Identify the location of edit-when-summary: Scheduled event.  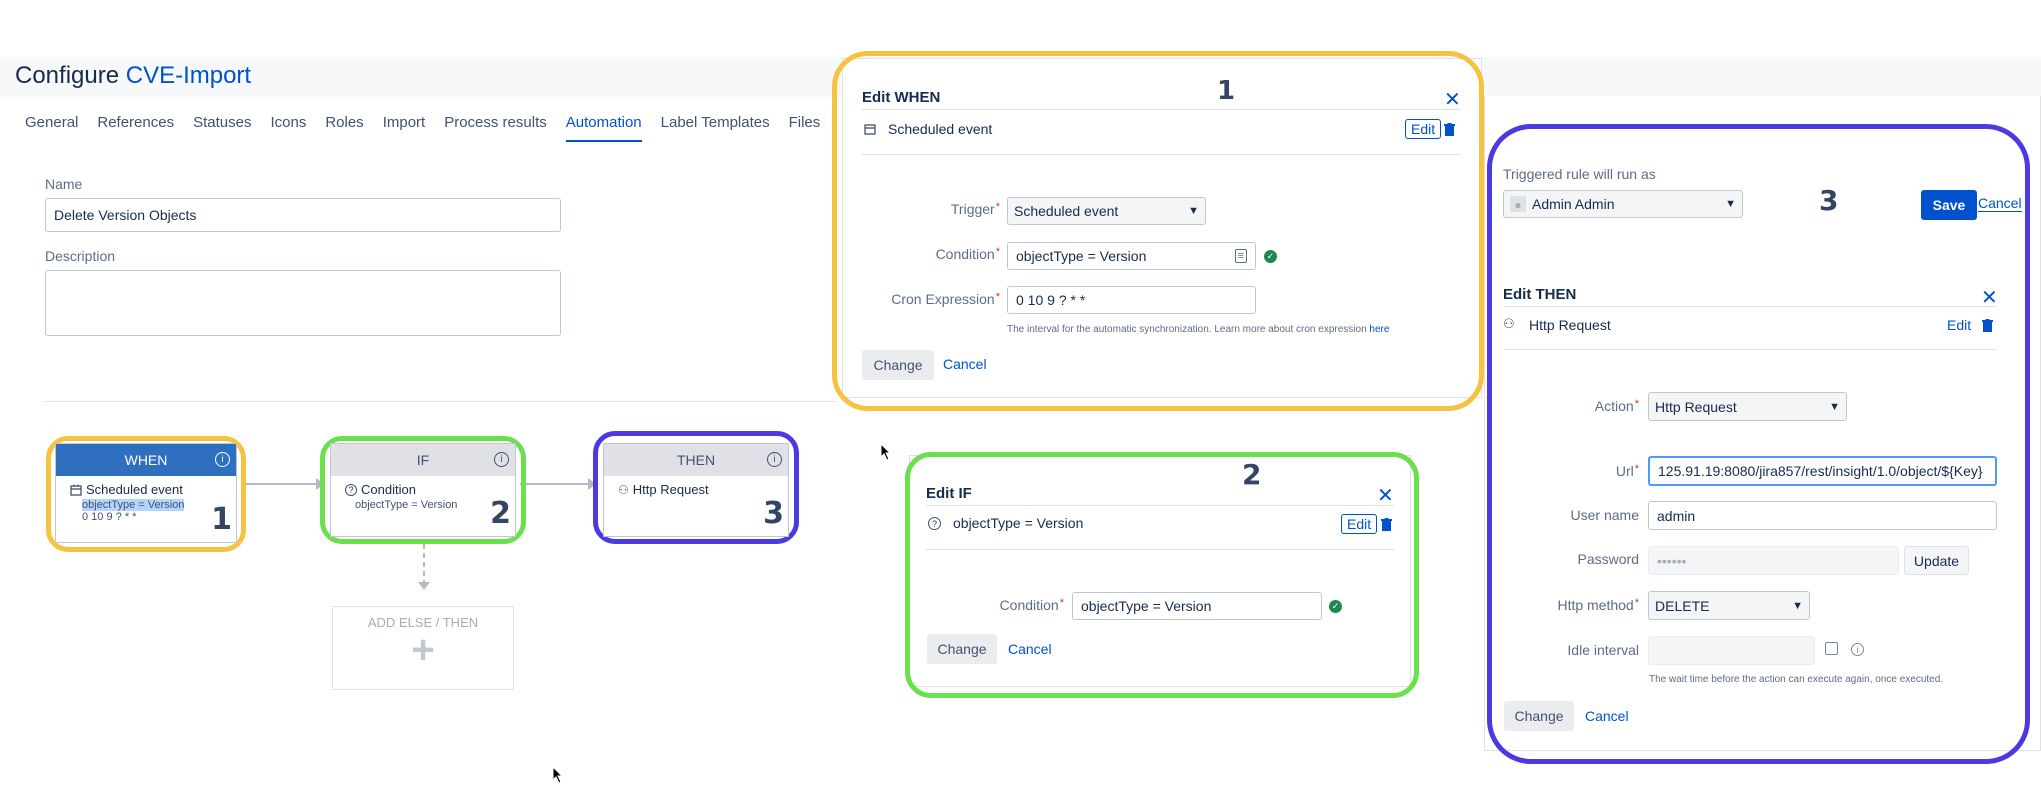
(940, 129).